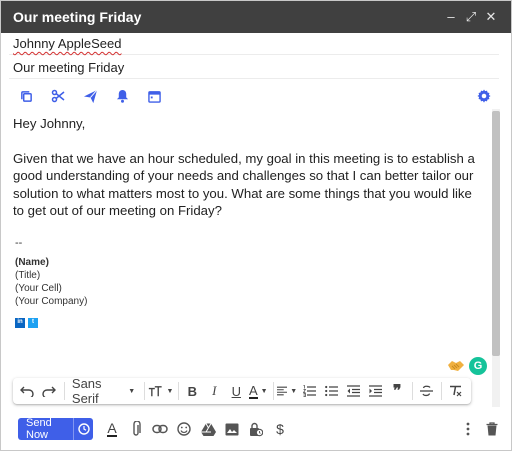 Image resolution: width=512 pixels, height=451 pixels. I want to click on emoji-icon, so click(184, 429).